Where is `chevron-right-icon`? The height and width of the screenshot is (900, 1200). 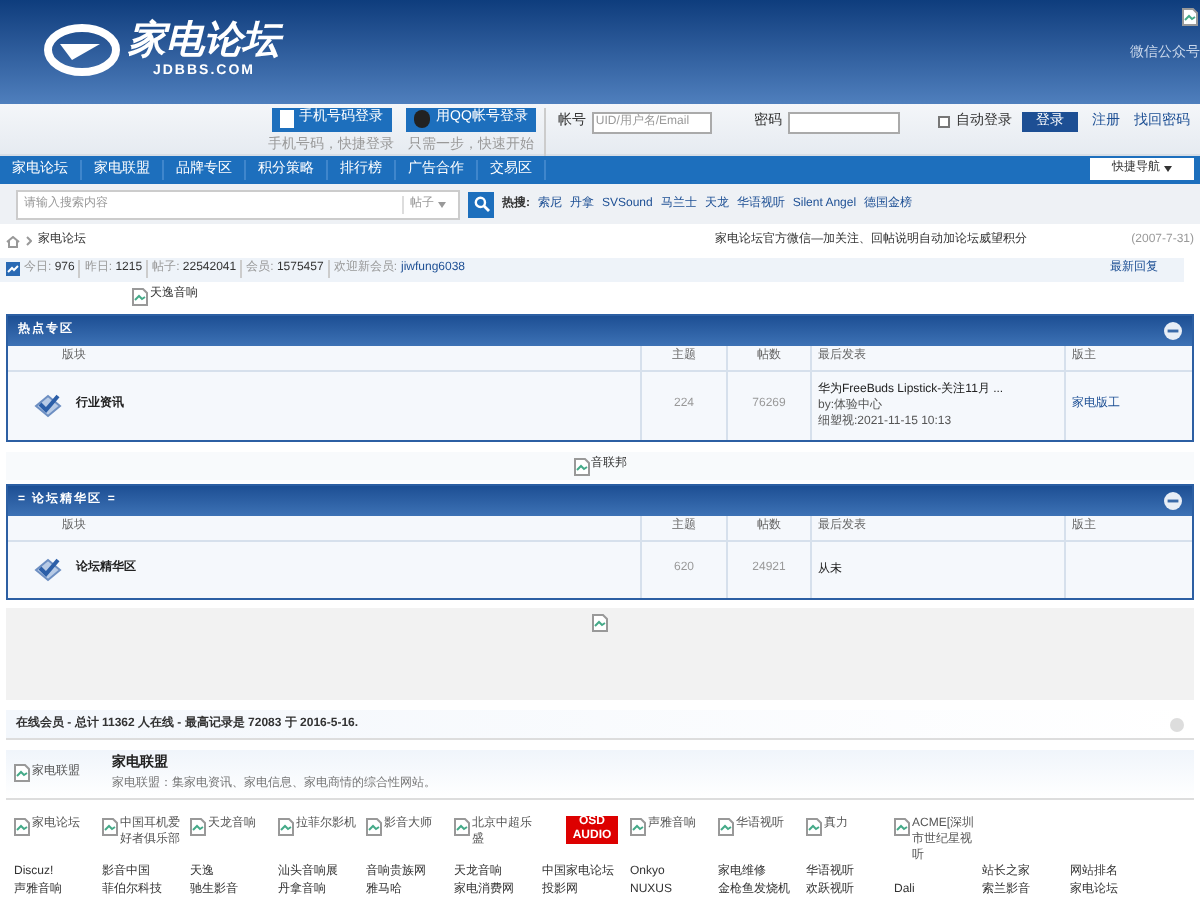 chevron-right-icon is located at coordinates (29, 241).